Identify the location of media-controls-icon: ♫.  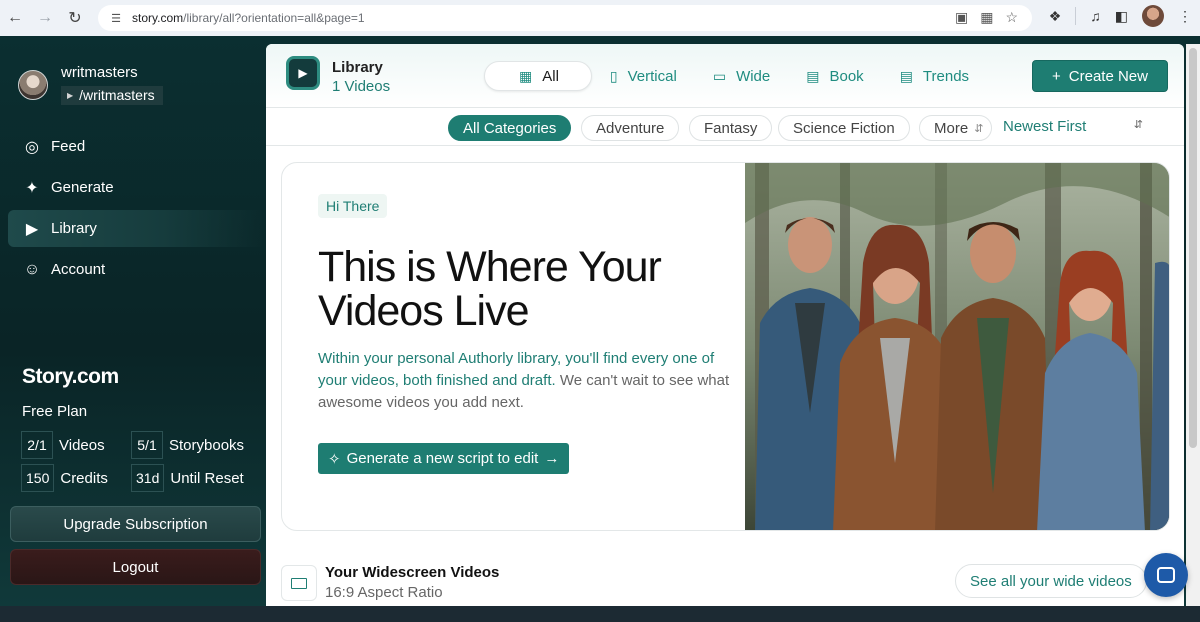
(1095, 16).